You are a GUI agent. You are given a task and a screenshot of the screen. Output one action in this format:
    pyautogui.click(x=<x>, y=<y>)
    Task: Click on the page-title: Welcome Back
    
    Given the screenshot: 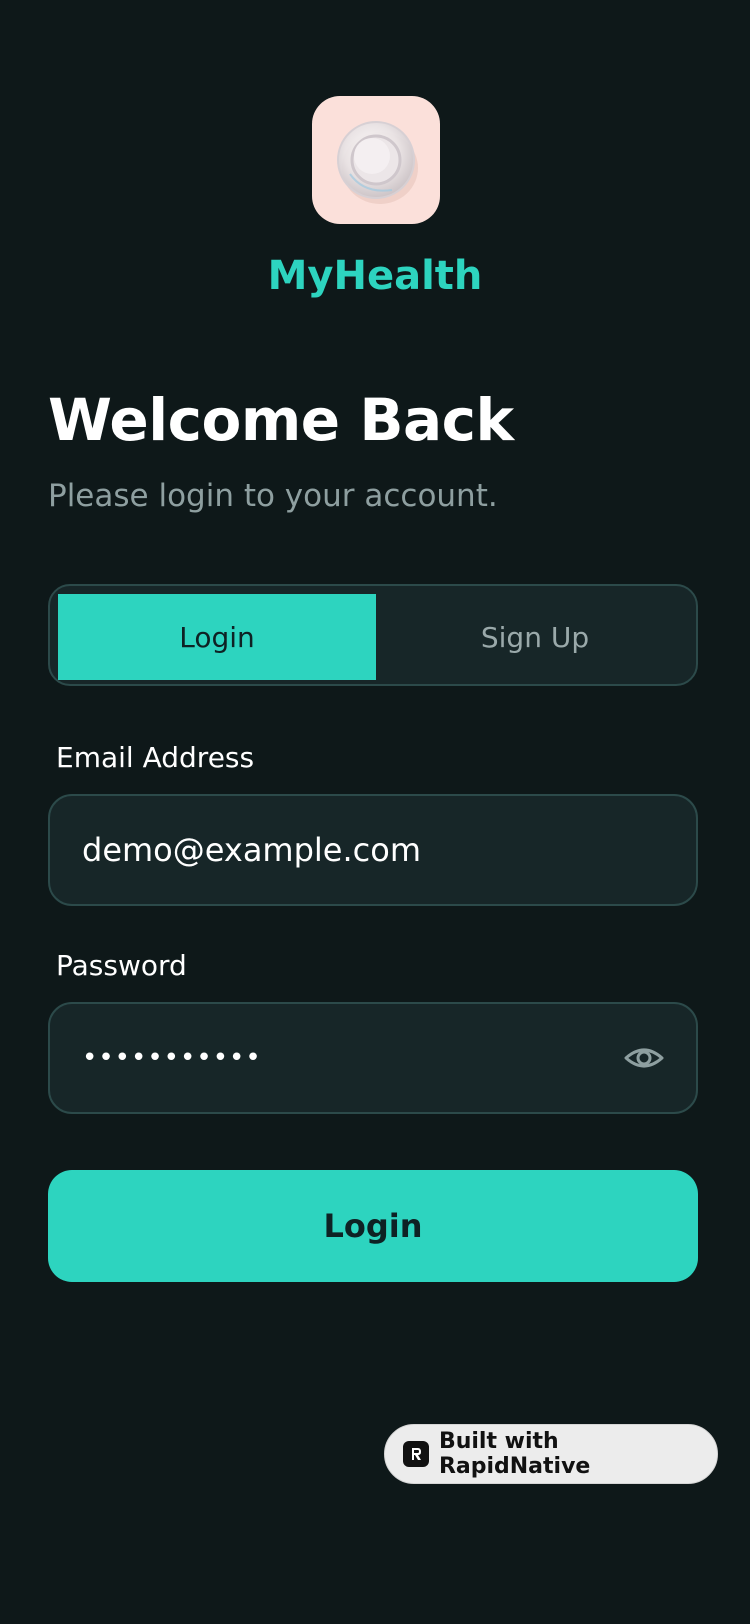 What is the action you would take?
    pyautogui.click(x=281, y=420)
    